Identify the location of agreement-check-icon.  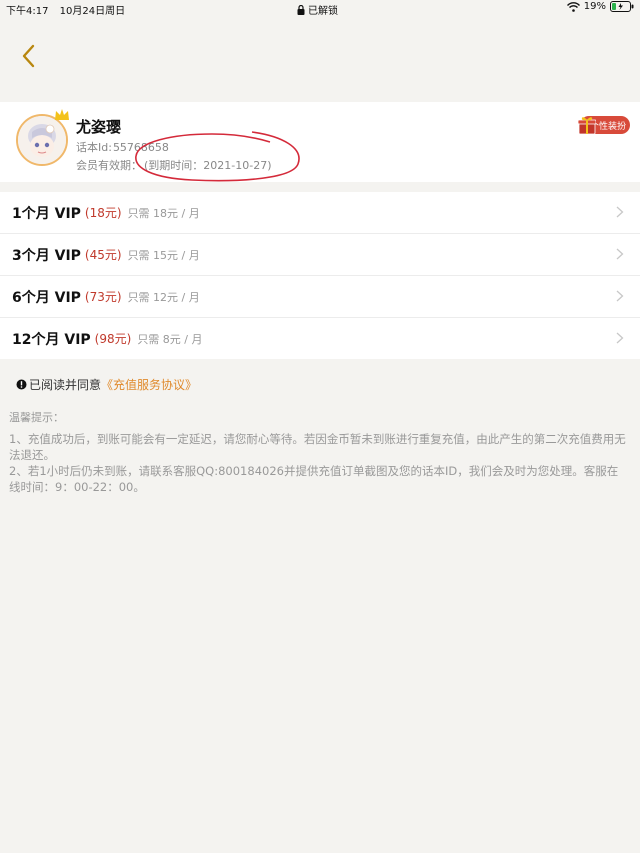
(21, 384).